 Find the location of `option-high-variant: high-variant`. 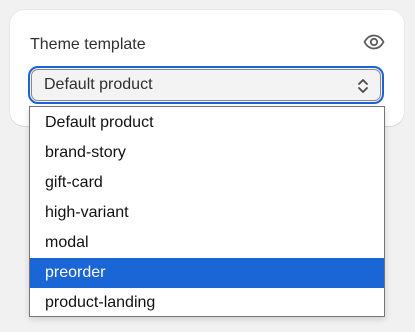

option-high-variant: high-variant is located at coordinates (207, 213).